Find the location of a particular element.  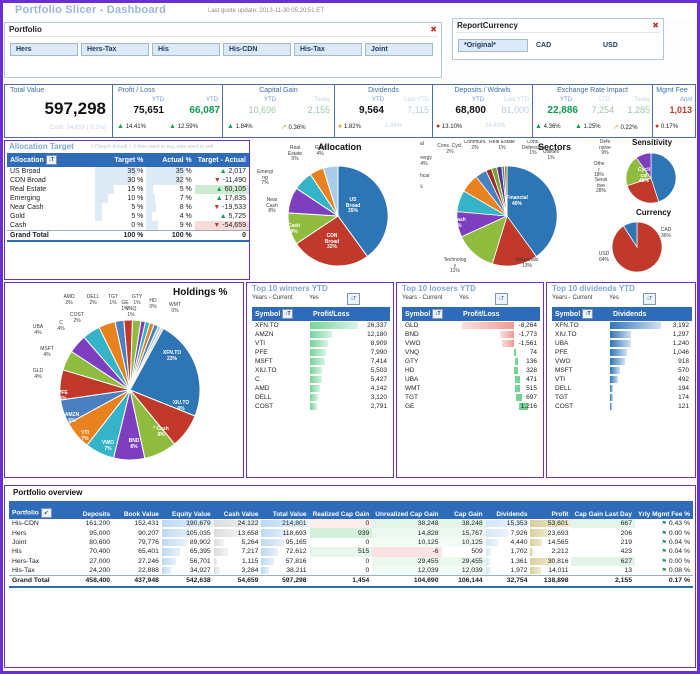

table-header-row: Symbol ↕T Profit/Loss is located at coordinates (321, 314).